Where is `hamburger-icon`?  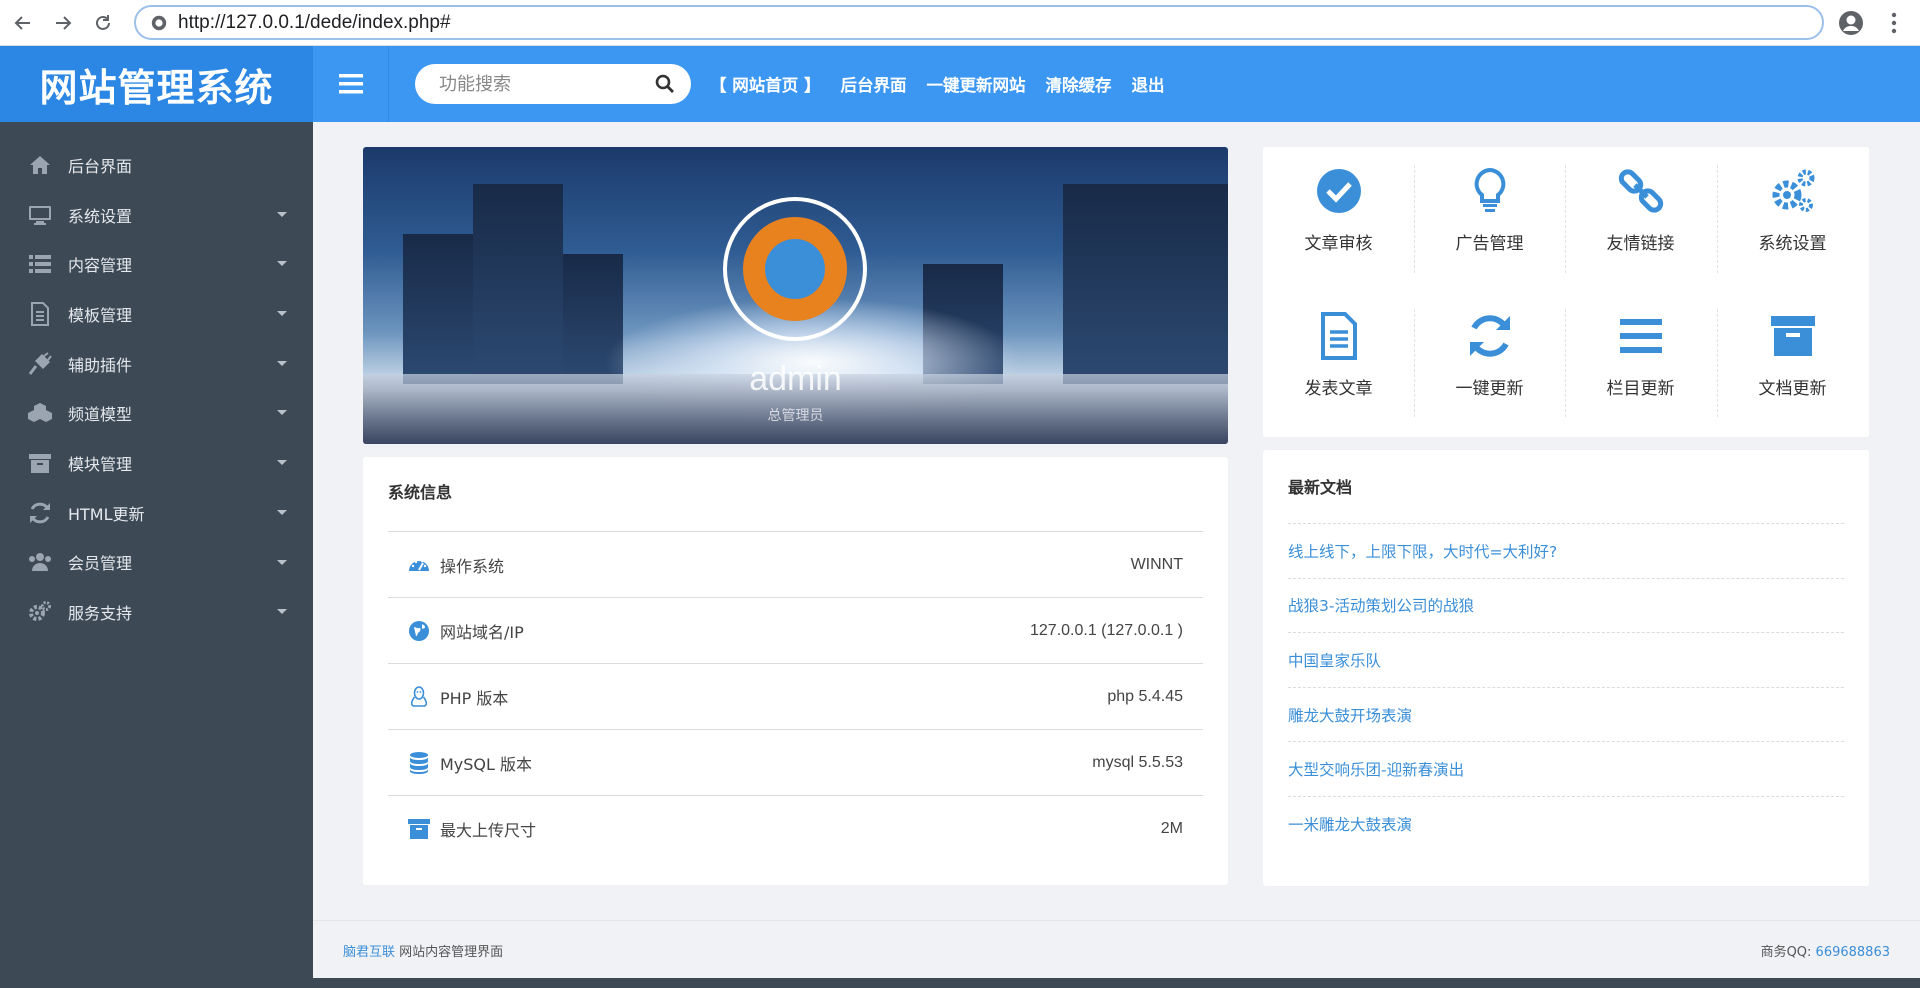
hamburger-icon is located at coordinates (350, 84).